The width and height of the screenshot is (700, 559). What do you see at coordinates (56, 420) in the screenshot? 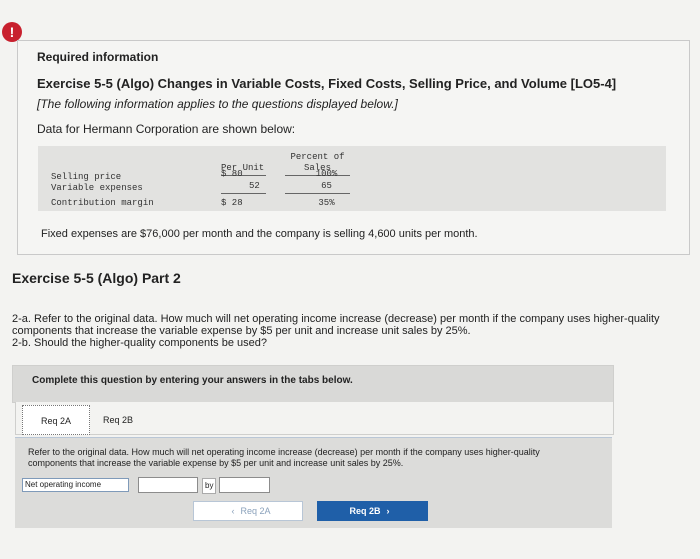
I see `tab-req-2a: Req 2A` at bounding box center [56, 420].